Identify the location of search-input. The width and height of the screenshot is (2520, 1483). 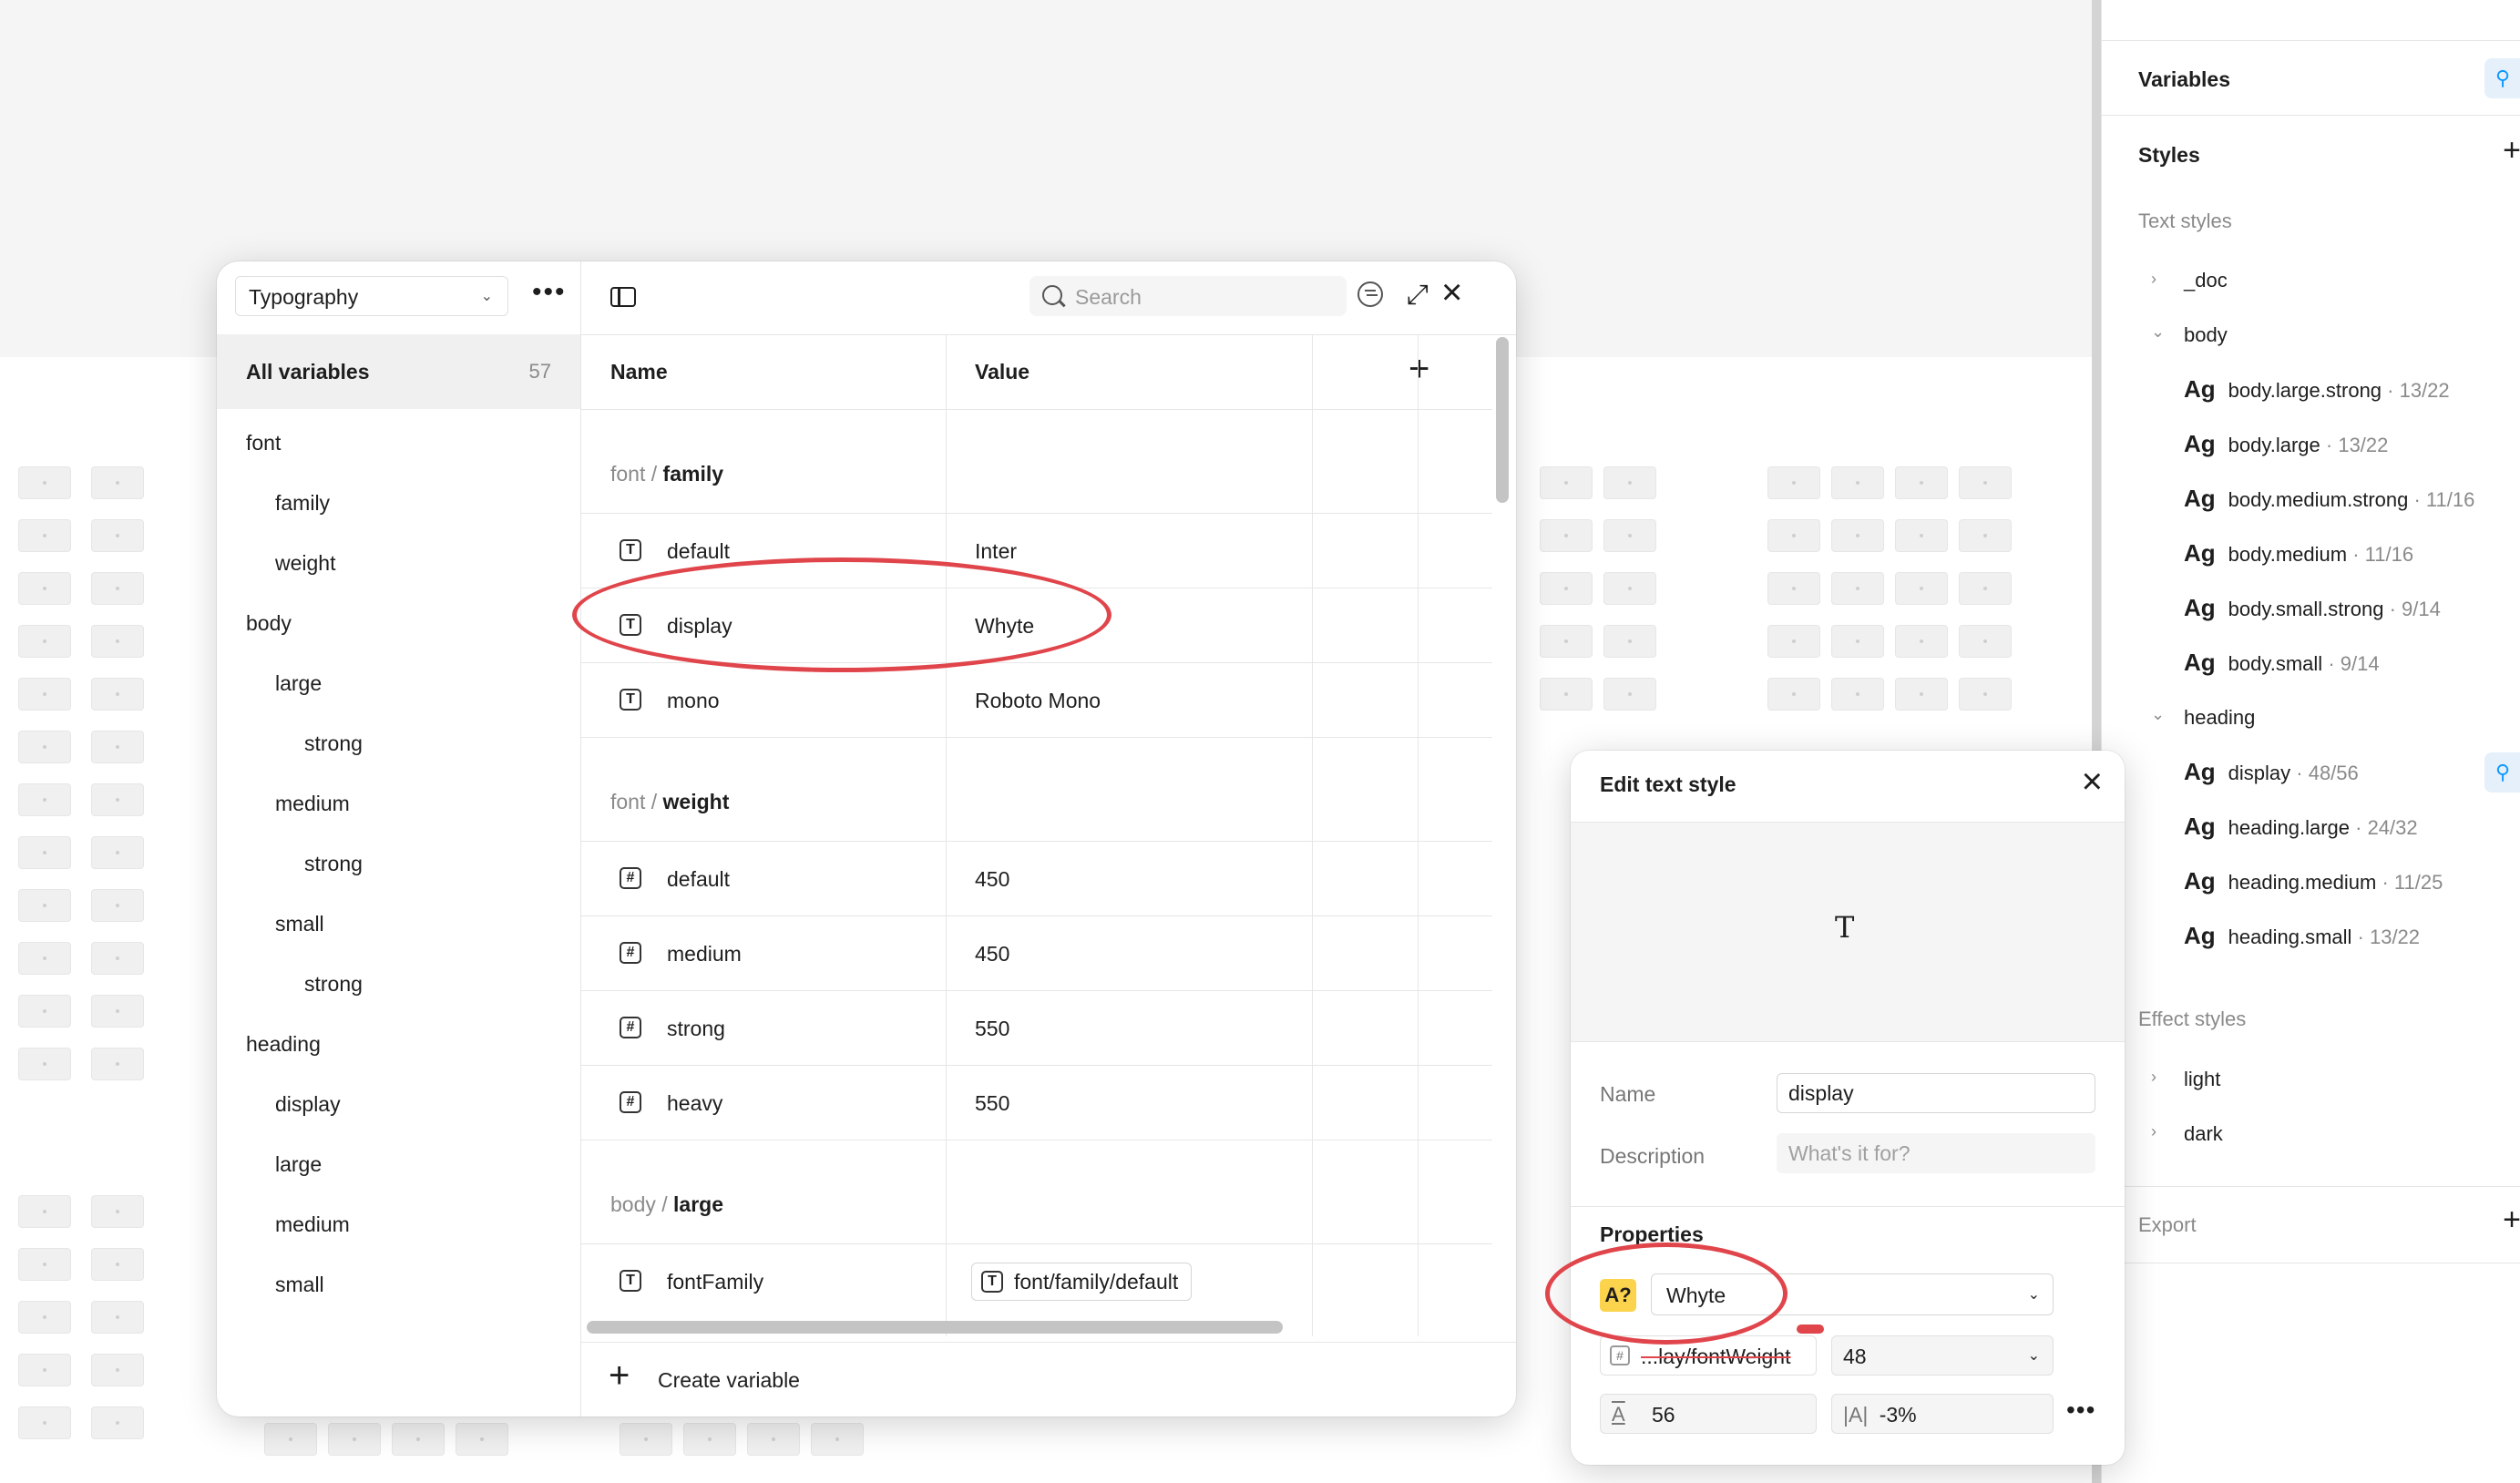
(1202, 297).